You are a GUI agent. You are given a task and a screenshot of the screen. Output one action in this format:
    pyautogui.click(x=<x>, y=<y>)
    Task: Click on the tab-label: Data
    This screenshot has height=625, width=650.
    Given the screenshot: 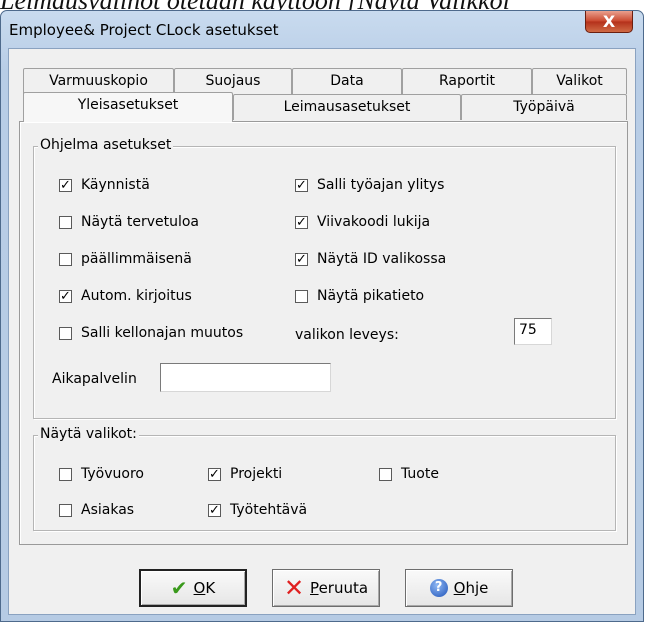 What is the action you would take?
    pyautogui.click(x=347, y=81)
    